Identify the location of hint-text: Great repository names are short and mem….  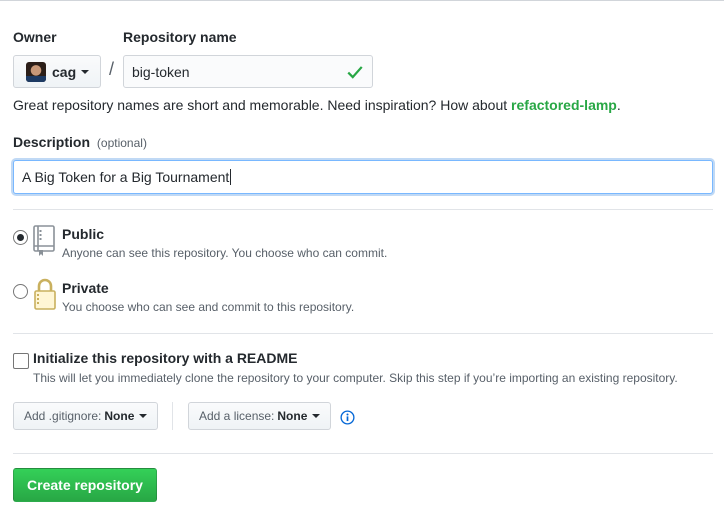
(262, 105).